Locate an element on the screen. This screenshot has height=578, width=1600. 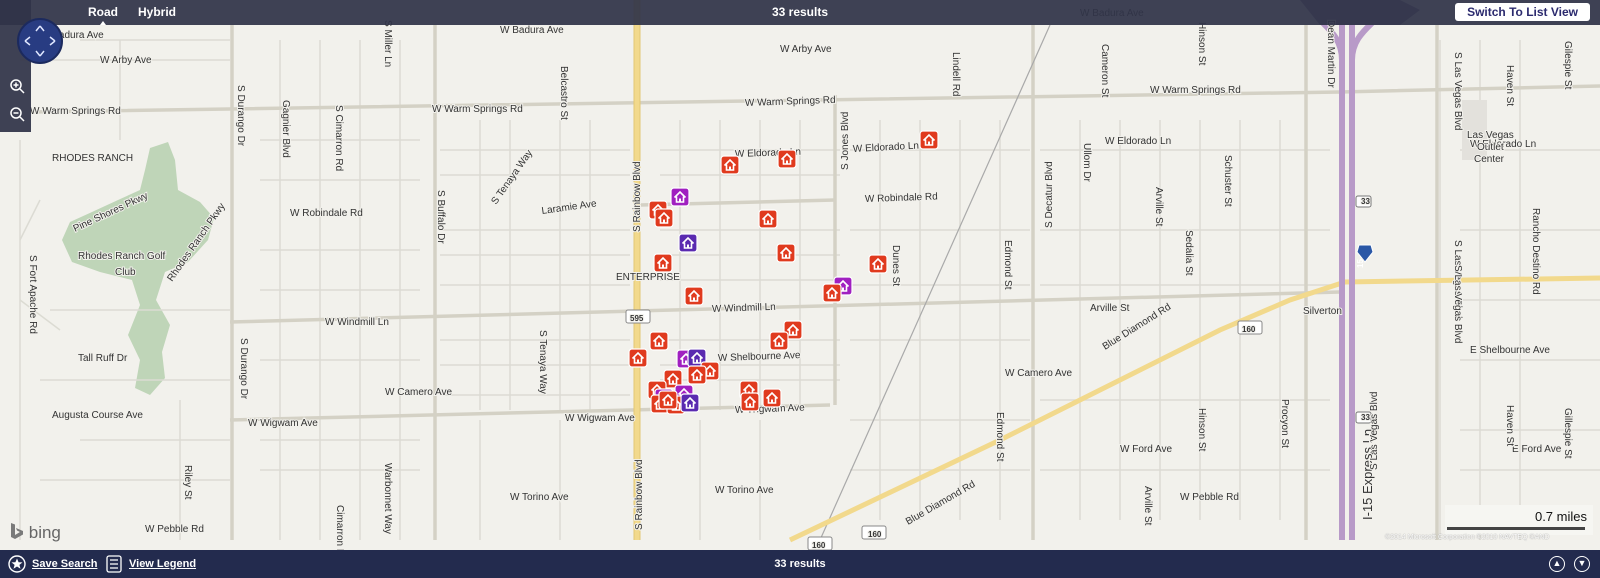
map-label: Club is located at coordinates (125, 272).